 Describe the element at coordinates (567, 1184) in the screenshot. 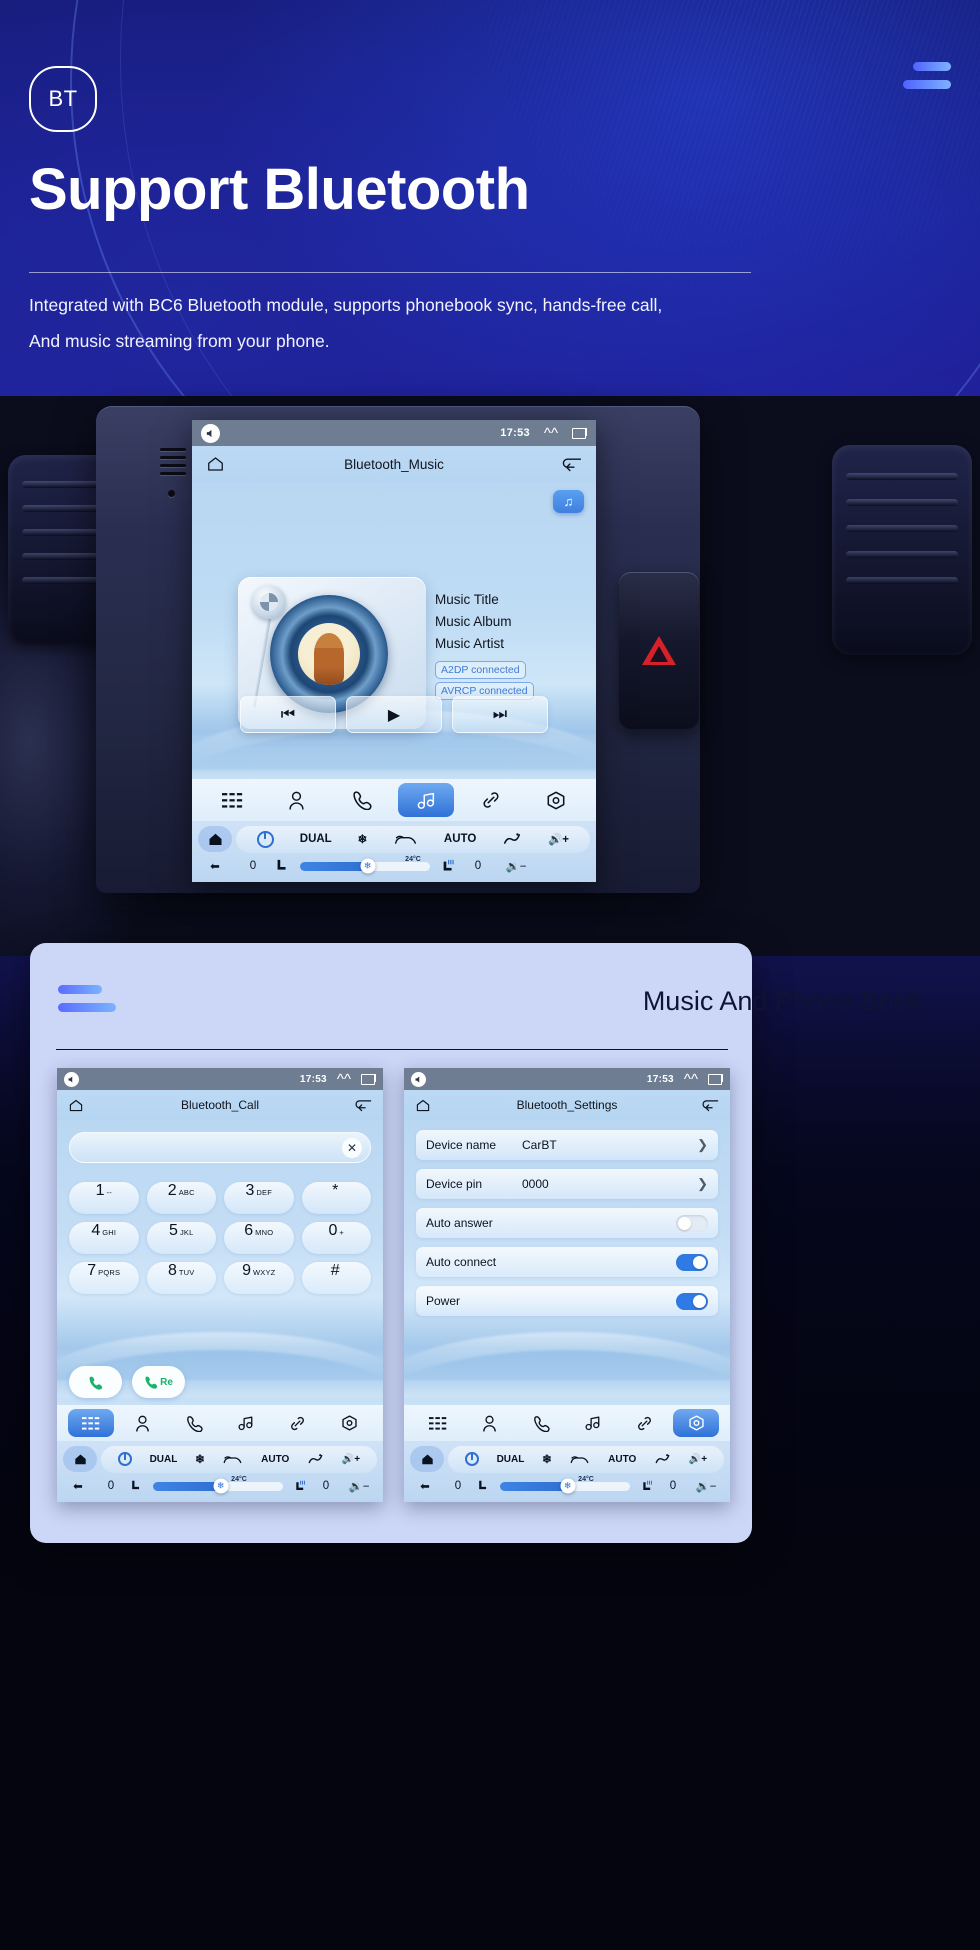

I see `setting-device-pin: Device pin 0000 ❯` at that location.